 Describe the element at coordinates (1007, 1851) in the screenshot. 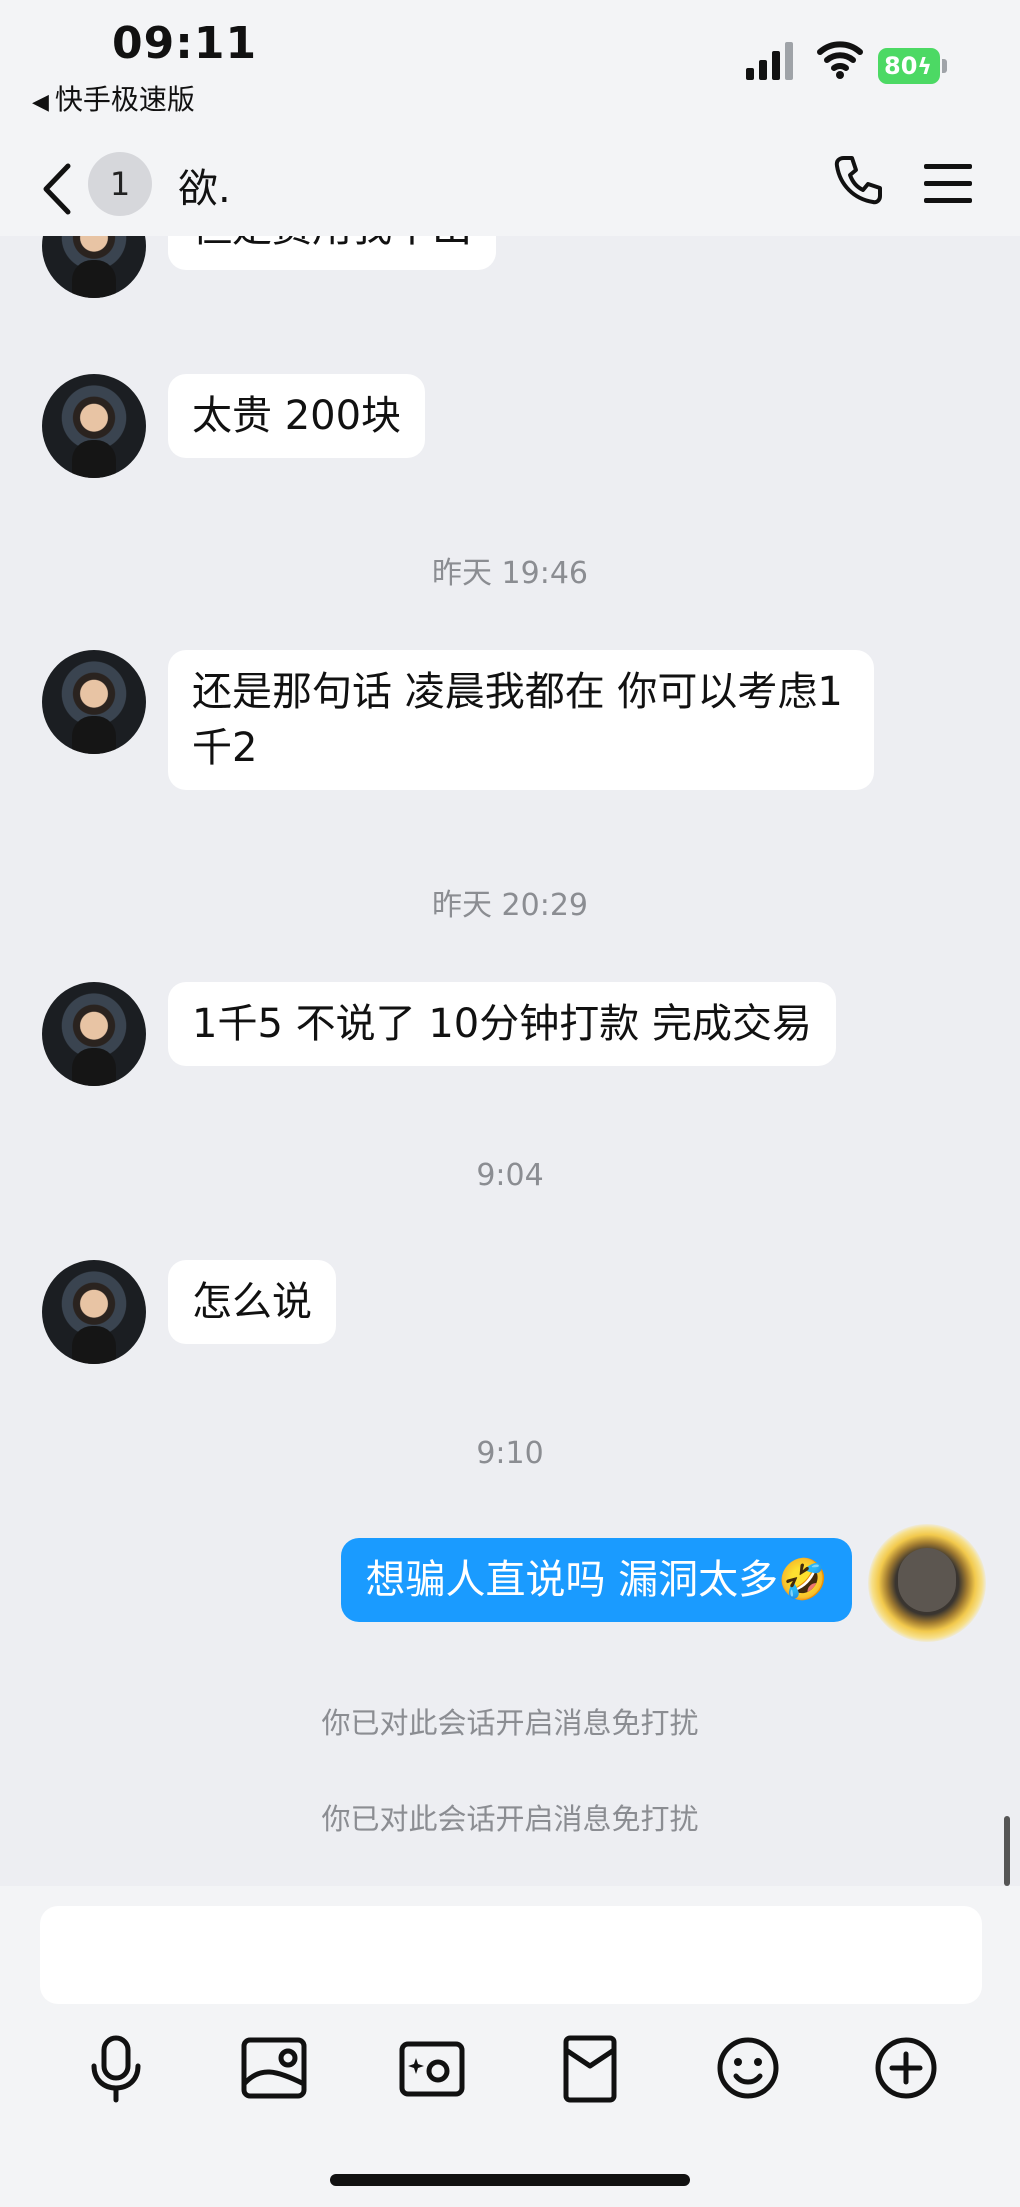

I see `scrollbar` at that location.